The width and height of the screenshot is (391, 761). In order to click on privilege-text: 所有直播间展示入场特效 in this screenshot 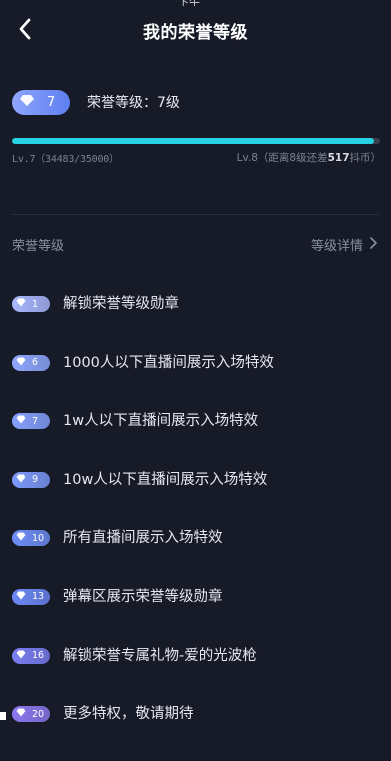, I will do `click(143, 538)`.